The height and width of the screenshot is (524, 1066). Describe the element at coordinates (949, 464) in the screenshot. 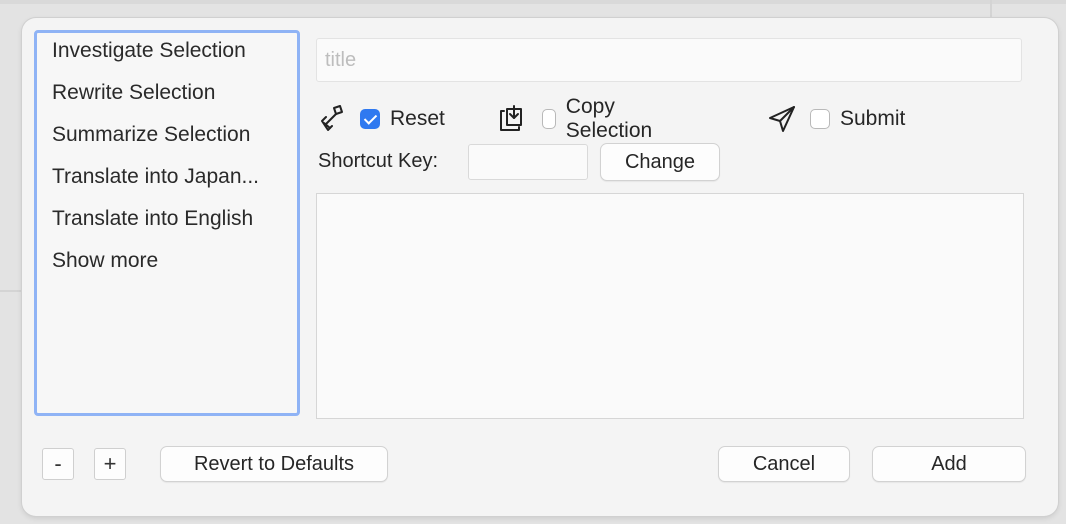

I see `add-button: Add` at that location.